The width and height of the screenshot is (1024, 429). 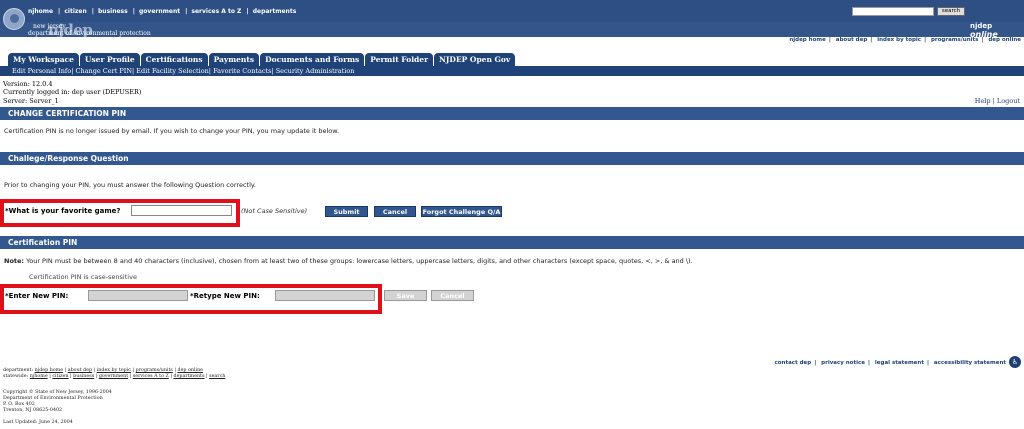 What do you see at coordinates (983, 101) in the screenshot?
I see `help-link: Help` at bounding box center [983, 101].